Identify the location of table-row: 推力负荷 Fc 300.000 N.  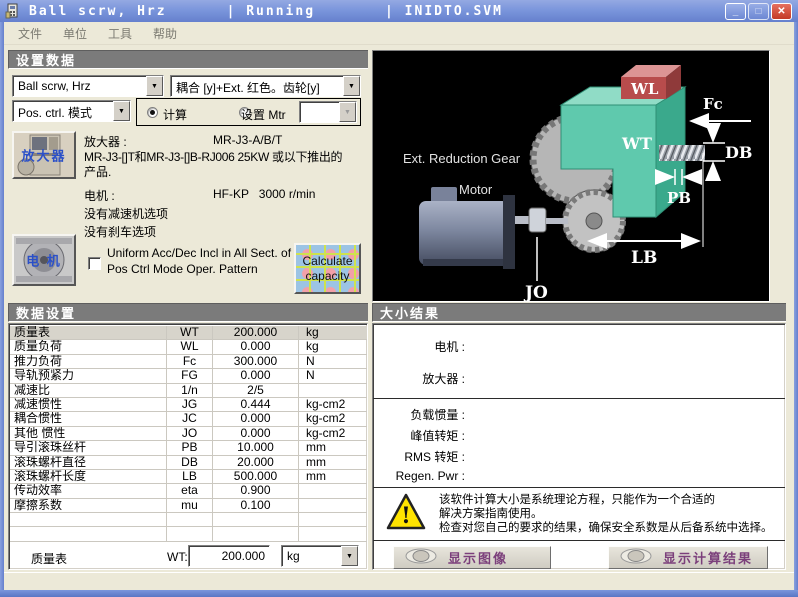
(188, 362).